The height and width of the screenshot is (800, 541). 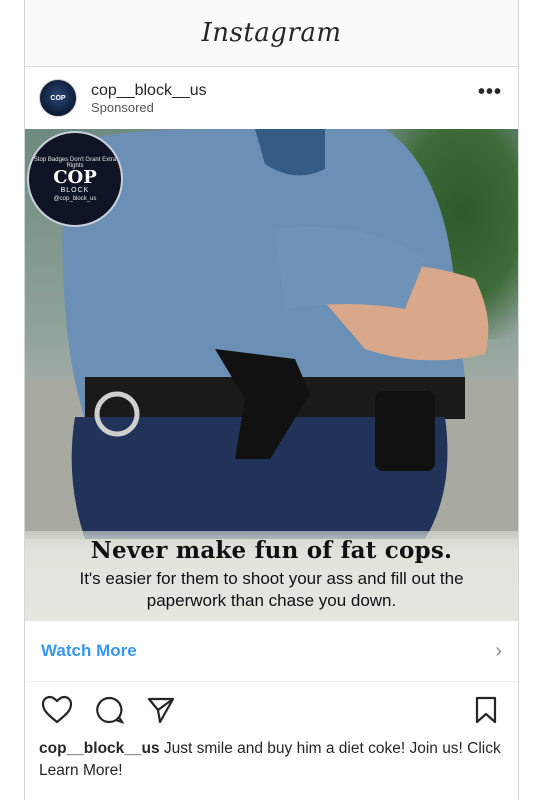 I want to click on watch-more-button: Watch More ›, so click(x=271, y=651).